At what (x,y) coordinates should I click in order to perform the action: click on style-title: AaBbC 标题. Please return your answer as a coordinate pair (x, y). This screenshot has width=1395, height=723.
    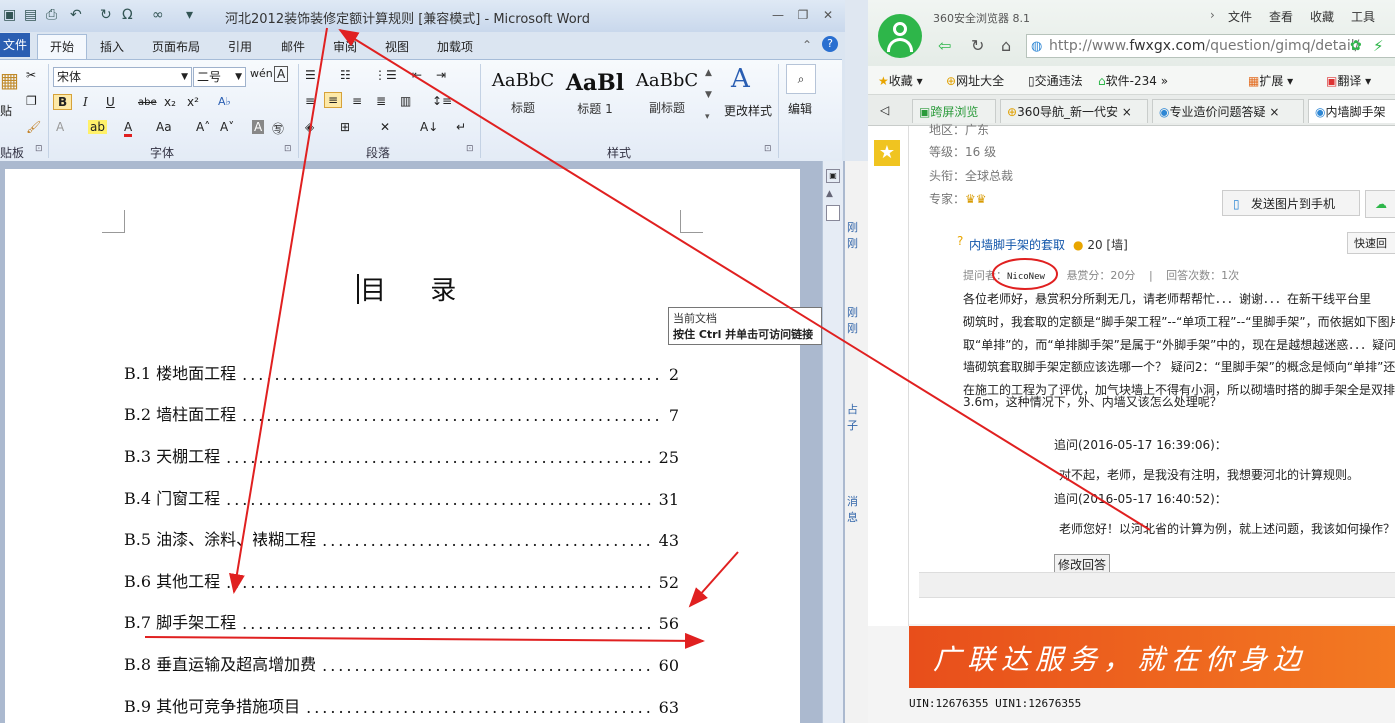
    Looking at the image, I should click on (523, 99).